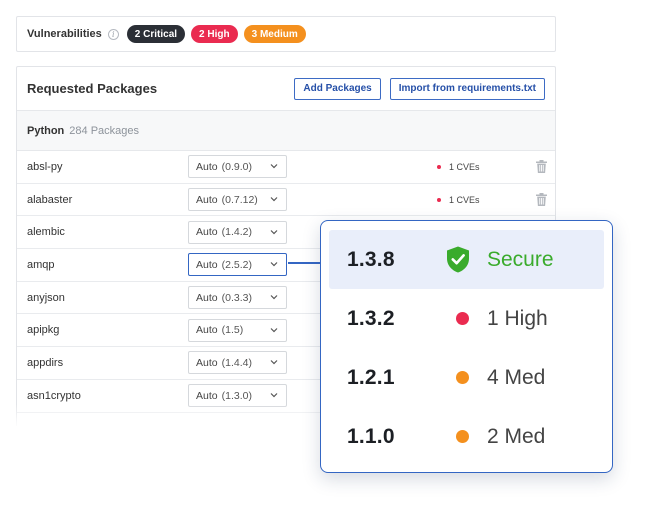 The width and height of the screenshot is (656, 517). I want to click on shield-check-icon, so click(458, 259).